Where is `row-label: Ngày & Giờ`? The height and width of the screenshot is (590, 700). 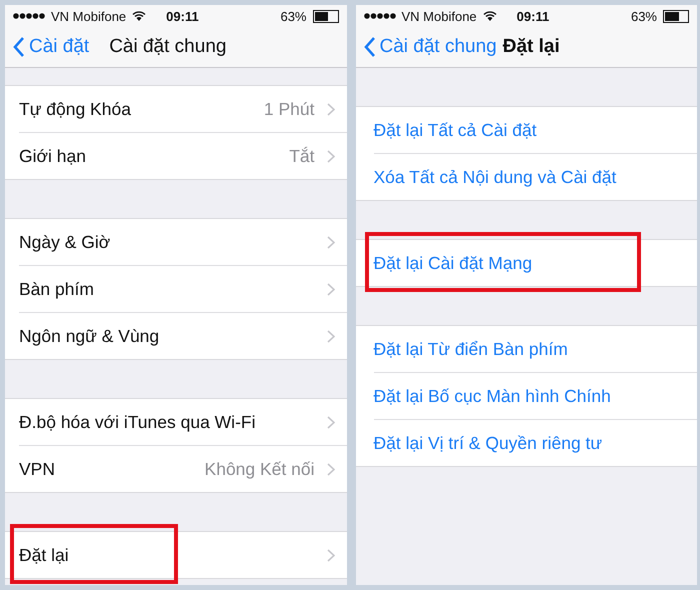
row-label: Ngày & Giờ is located at coordinates (64, 242).